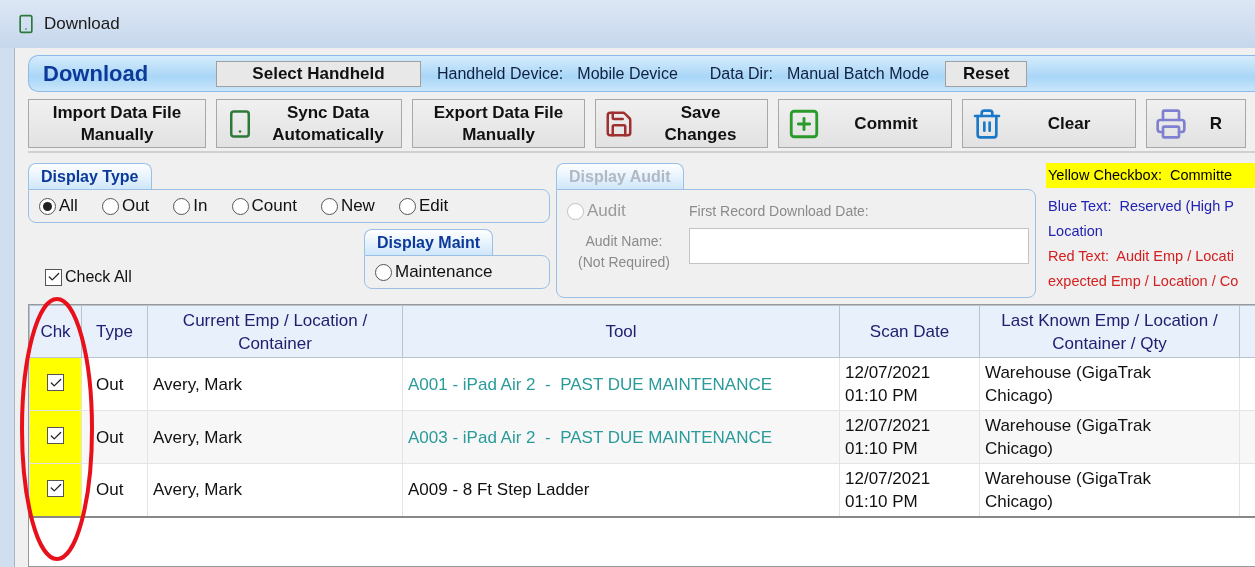 The width and height of the screenshot is (1255, 567). What do you see at coordinates (621, 331) in the screenshot?
I see `column-header: Tool` at bounding box center [621, 331].